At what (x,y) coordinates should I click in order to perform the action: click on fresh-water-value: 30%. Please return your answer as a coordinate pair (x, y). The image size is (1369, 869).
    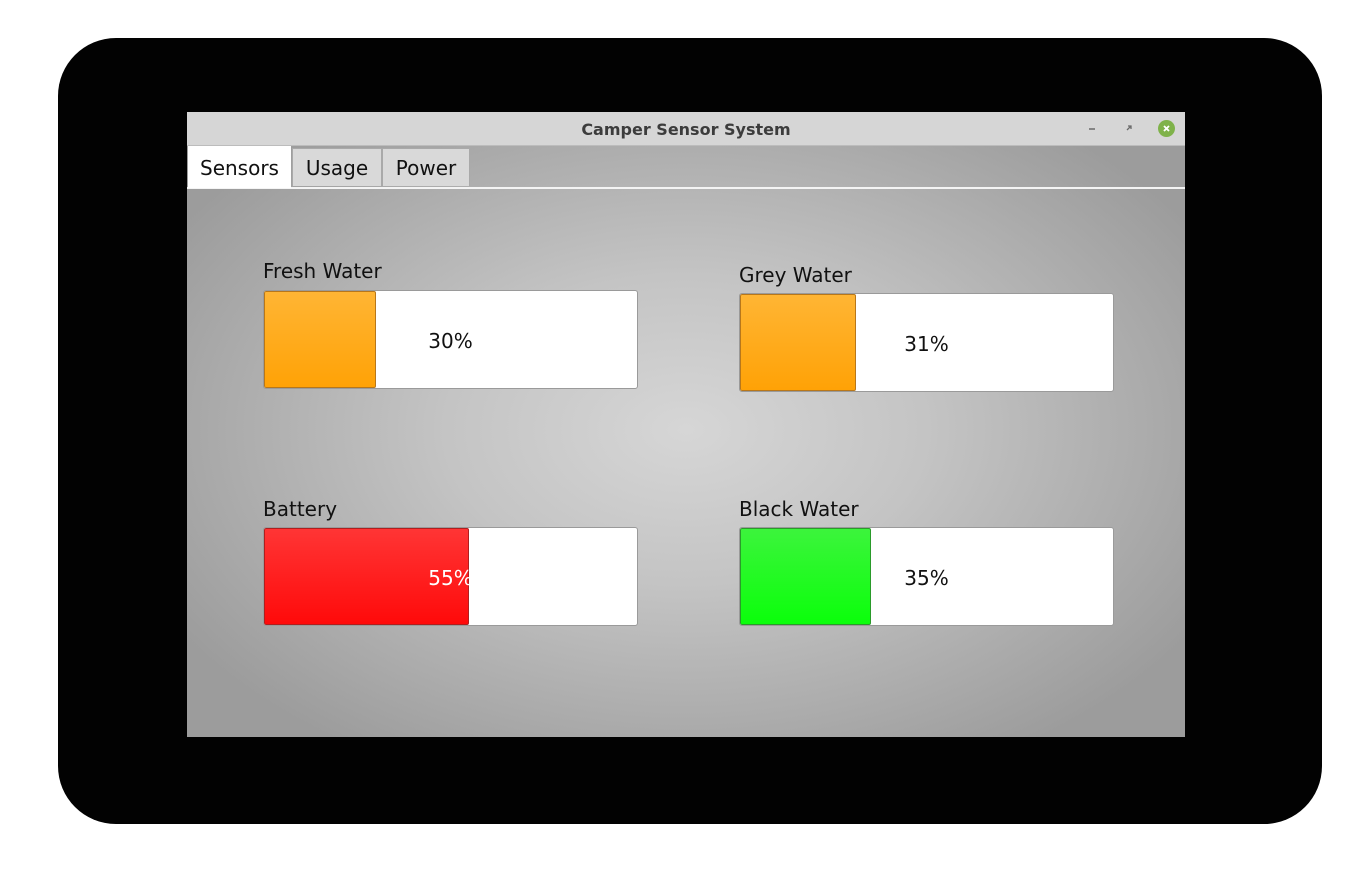
    Looking at the image, I should click on (450, 341).